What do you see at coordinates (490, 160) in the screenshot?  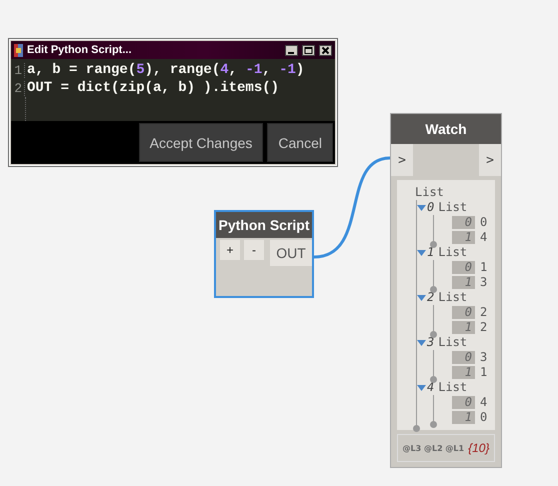 I see `output-port: >` at bounding box center [490, 160].